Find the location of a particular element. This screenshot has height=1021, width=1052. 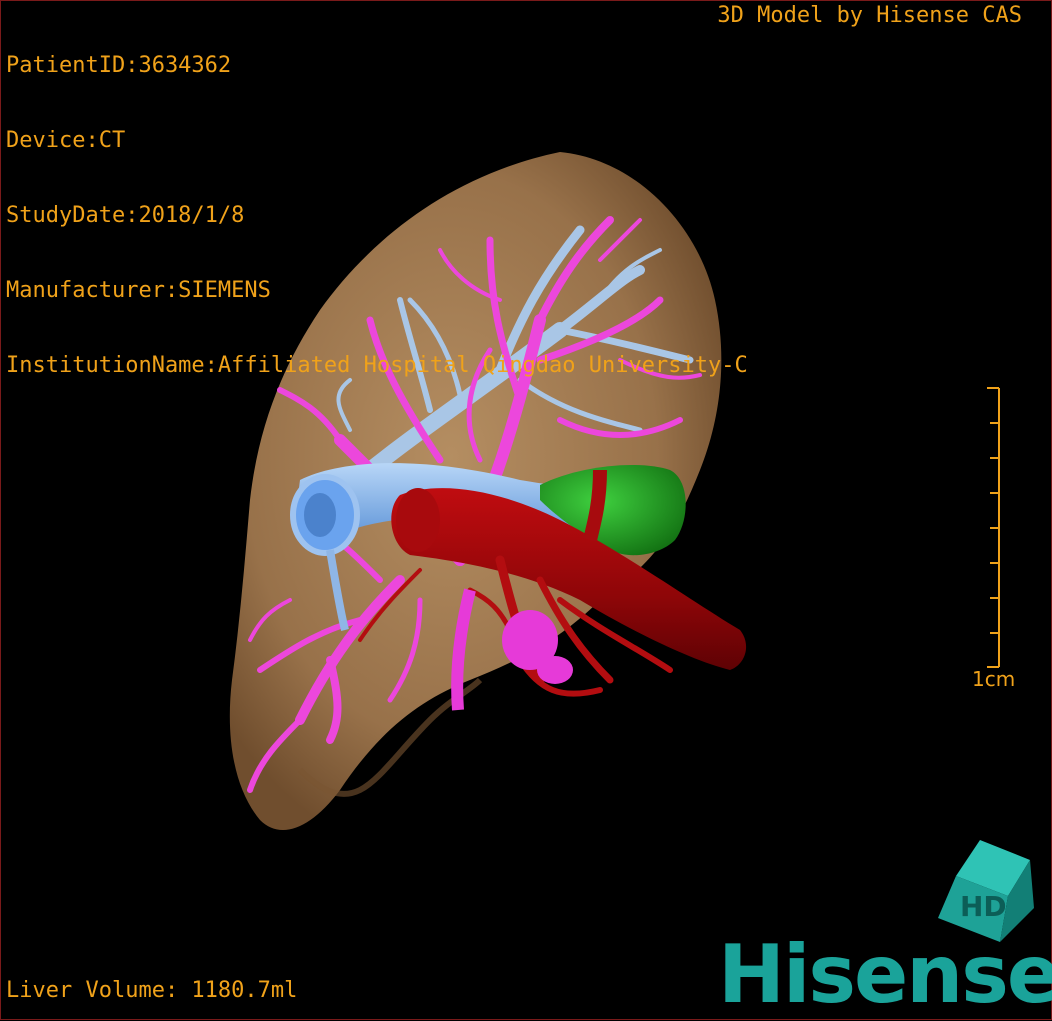

hisense-logo: Hisense is located at coordinates (885, 974).